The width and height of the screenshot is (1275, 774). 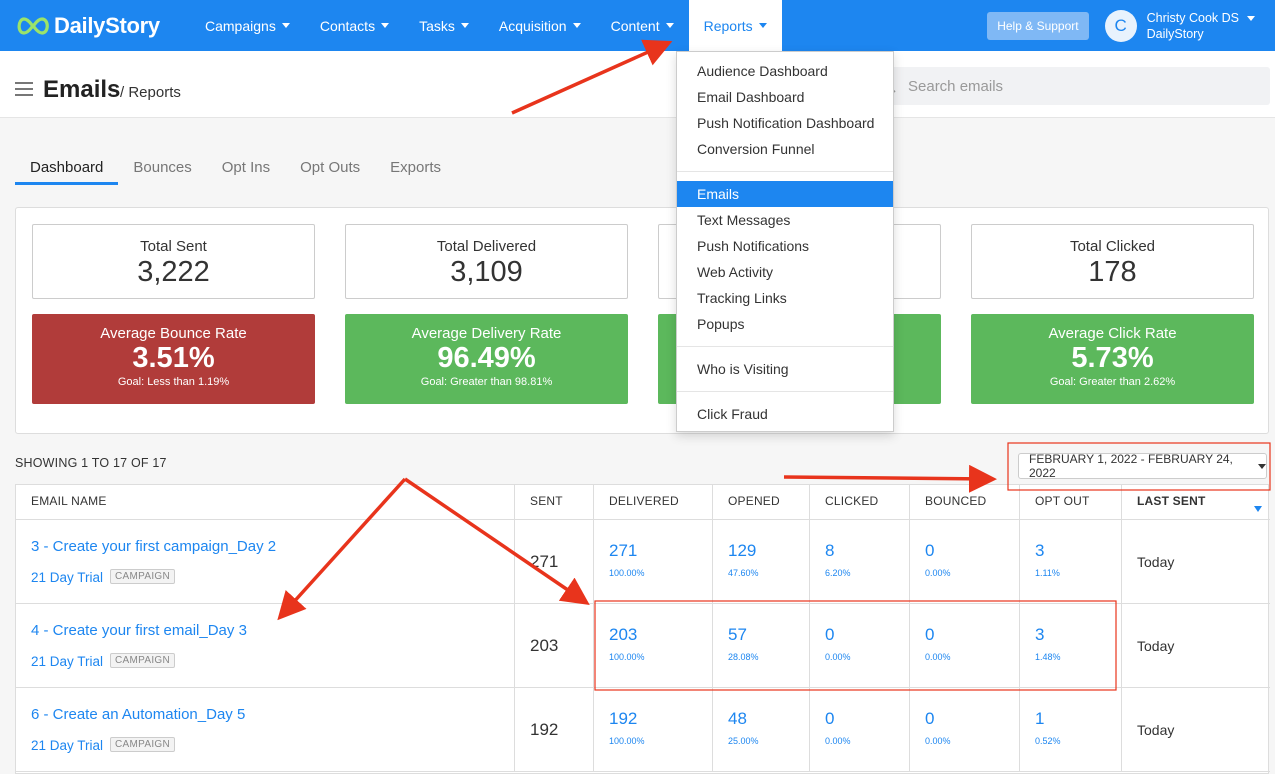 I want to click on optout-pct: 1.11%, so click(x=1047, y=573).